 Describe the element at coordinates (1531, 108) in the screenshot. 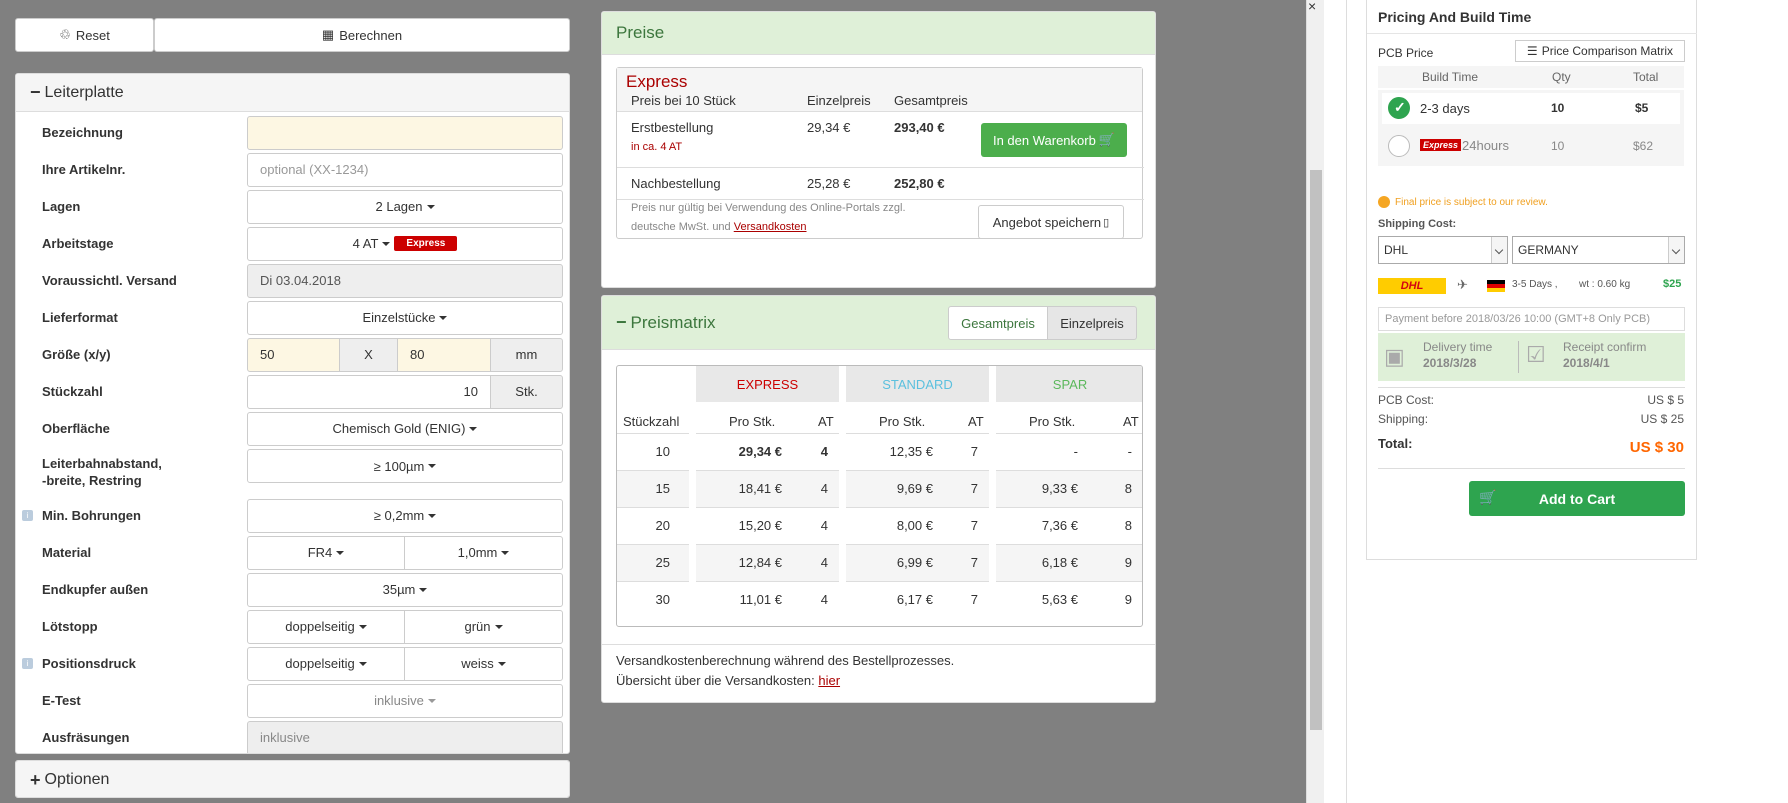

I see `build-option-1: ✓ 2-3 days 10 $5` at that location.